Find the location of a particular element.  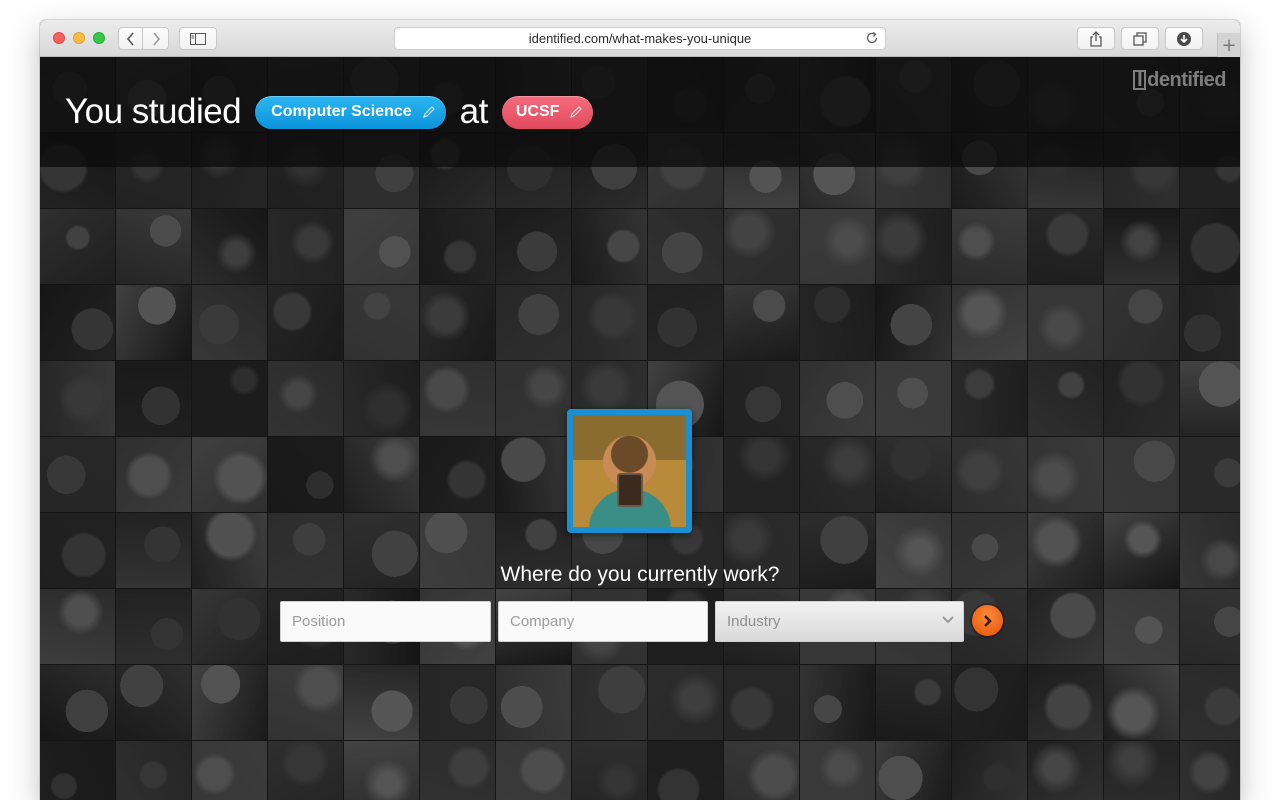

browser-toolbar: identified.com/what-makes-you-unique + is located at coordinates (640, 38).